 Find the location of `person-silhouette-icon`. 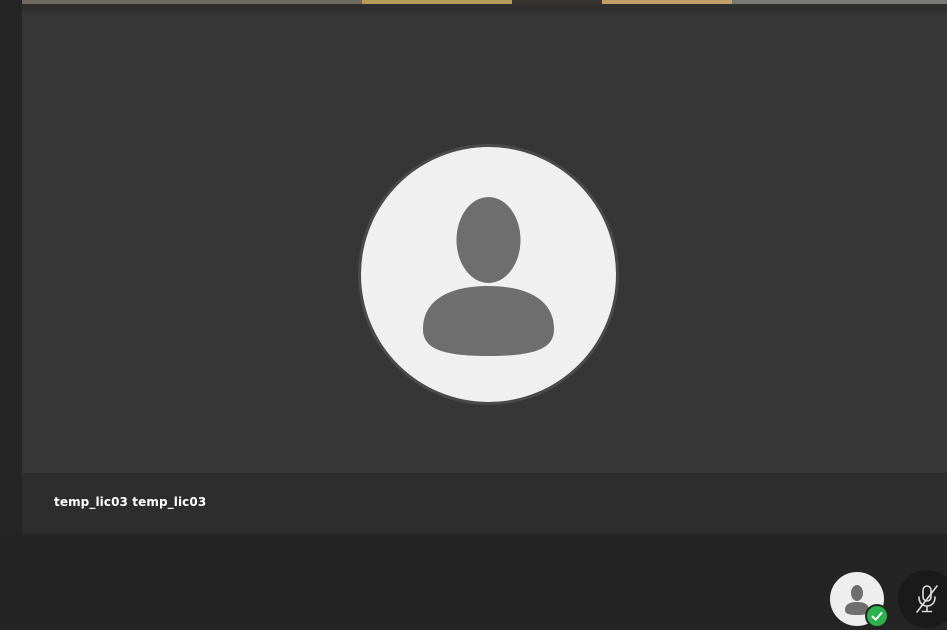

person-silhouette-icon is located at coordinates (488, 276).